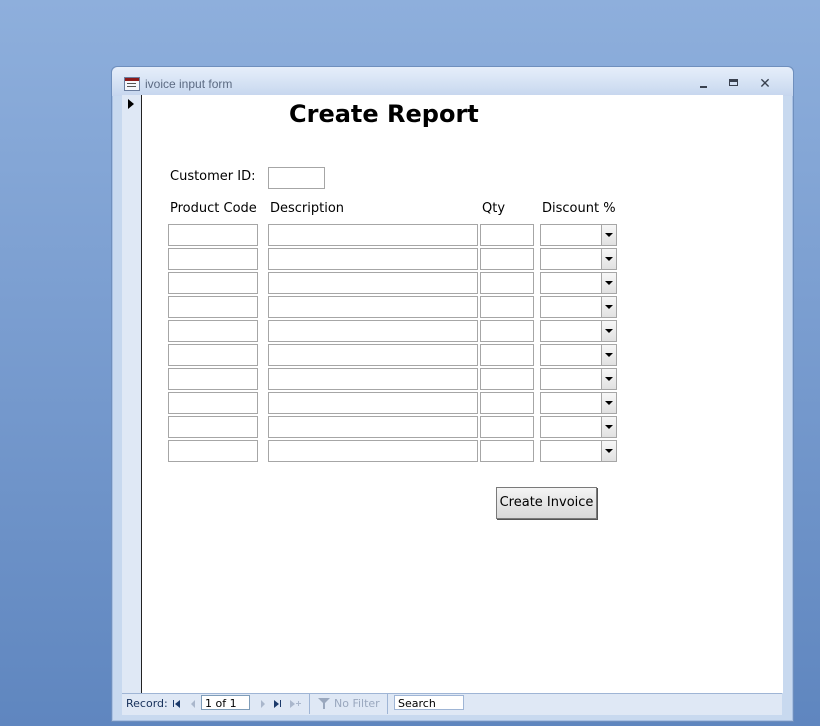  What do you see at coordinates (296, 178) in the screenshot?
I see `customer-id-input` at bounding box center [296, 178].